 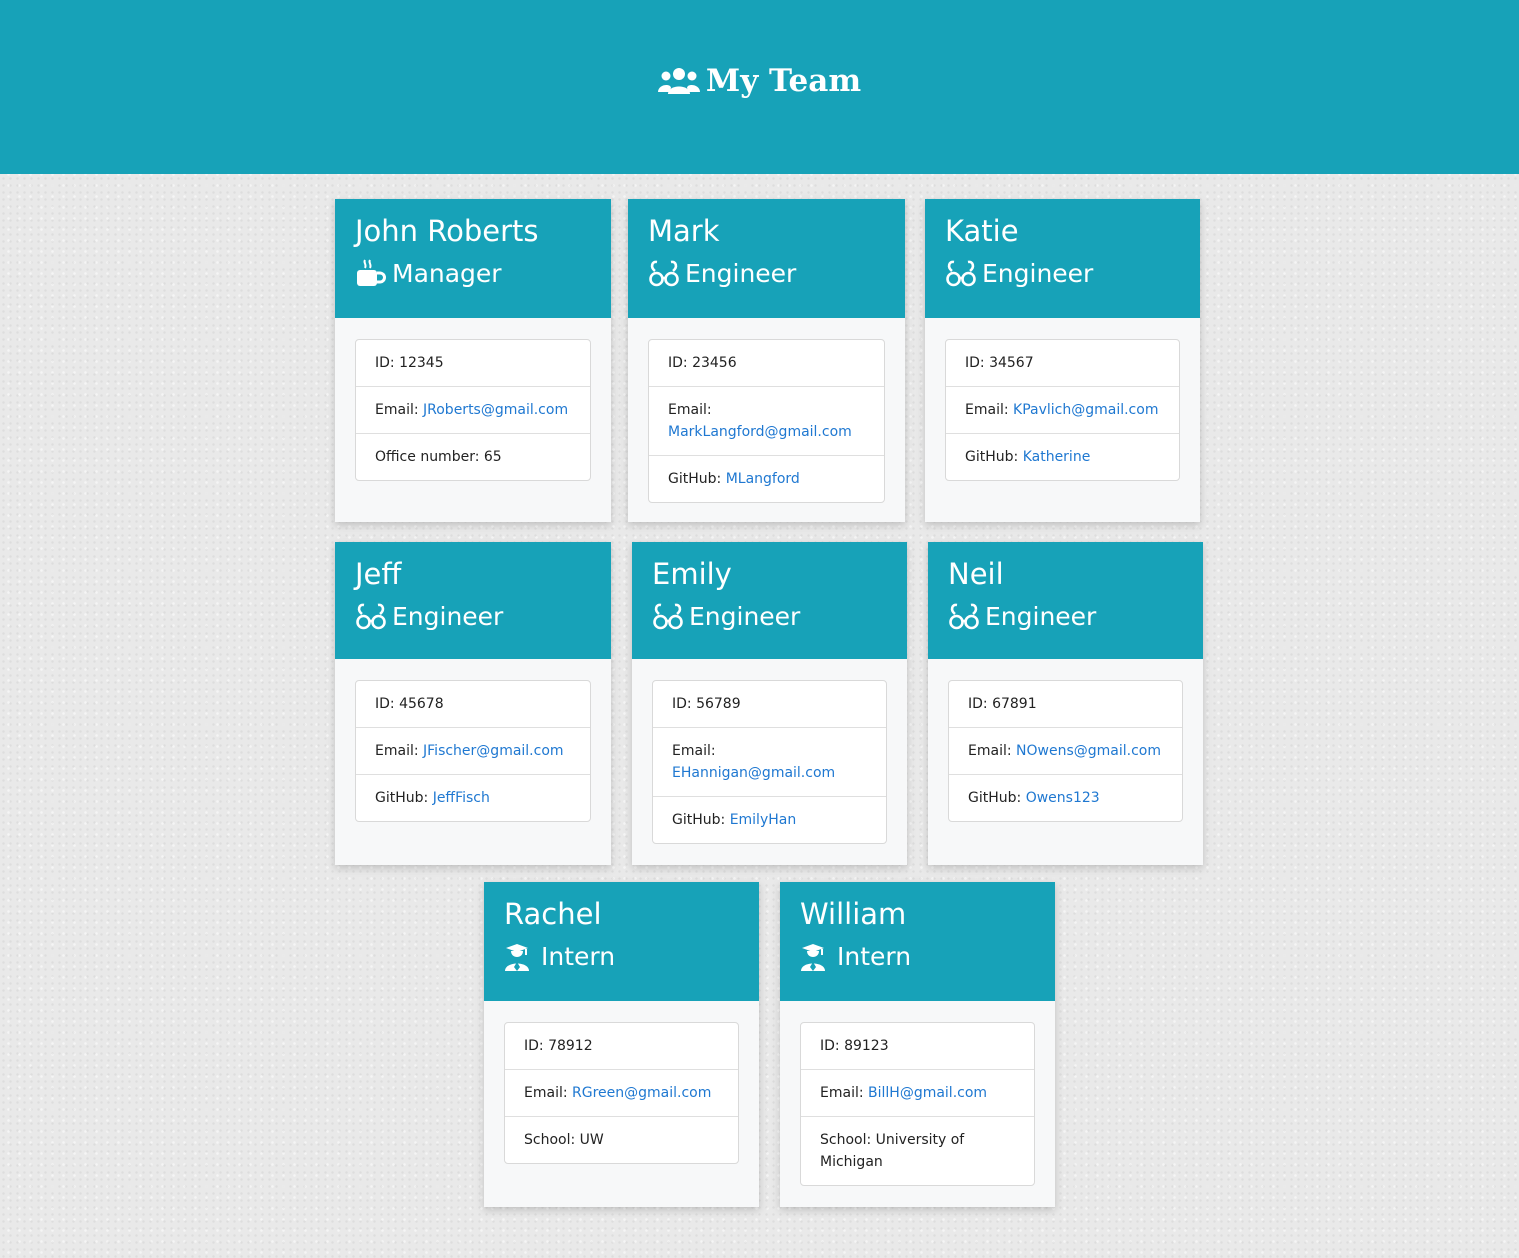 What do you see at coordinates (1085, 410) in the screenshot?
I see `email-link: KPavlich@gmail.com` at bounding box center [1085, 410].